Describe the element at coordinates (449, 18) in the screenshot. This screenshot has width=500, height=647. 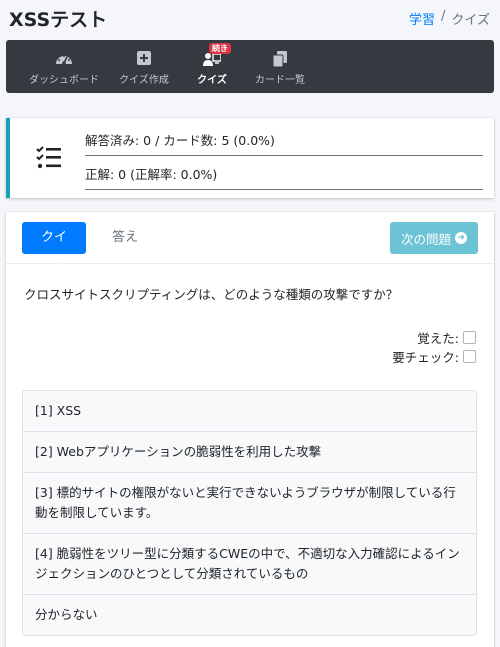
I see `breadcrumb: 学習 / クイズ` at that location.